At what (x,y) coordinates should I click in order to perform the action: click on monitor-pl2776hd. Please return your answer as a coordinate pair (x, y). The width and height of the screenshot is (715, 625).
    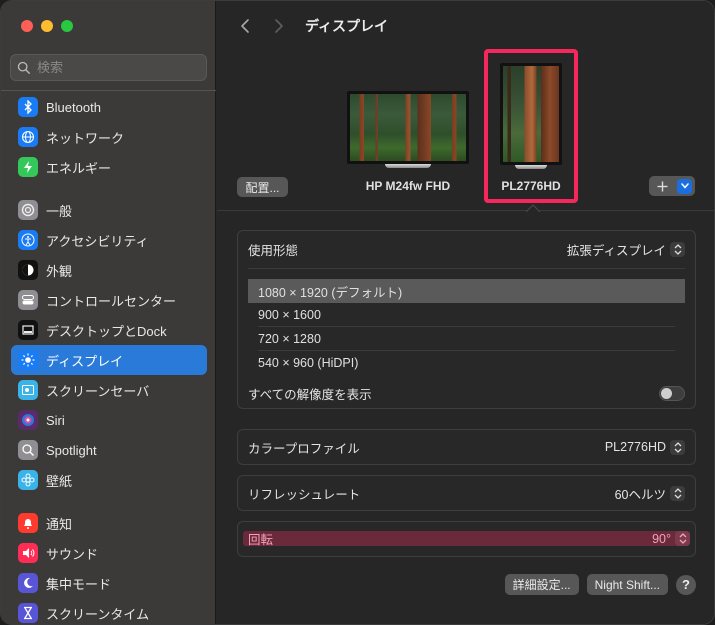
    Looking at the image, I should click on (531, 116).